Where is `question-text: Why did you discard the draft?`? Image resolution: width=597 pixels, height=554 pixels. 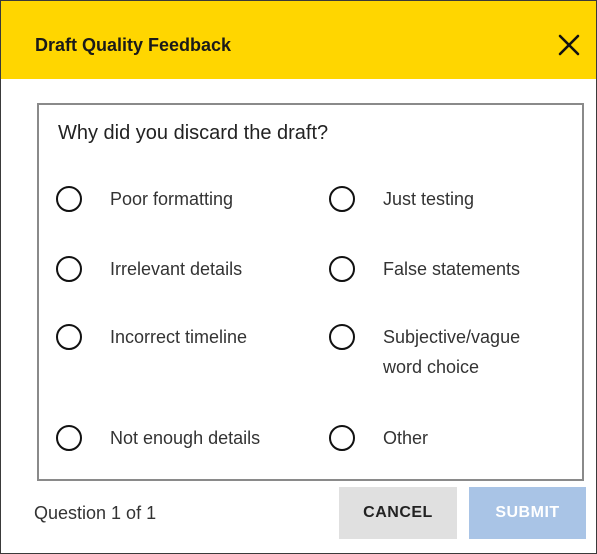 question-text: Why did you discard the draft? is located at coordinates (193, 133).